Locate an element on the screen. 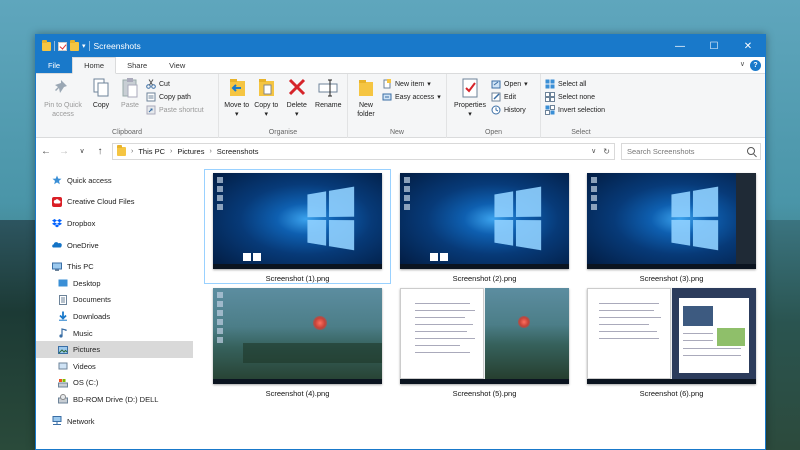 Image resolution: width=800 pixels, height=450 pixels. pin-icon is located at coordinates (63, 88).